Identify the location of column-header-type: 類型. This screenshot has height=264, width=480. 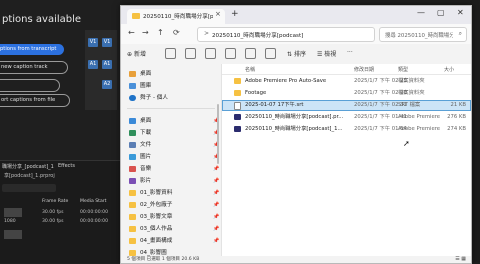
(403, 69).